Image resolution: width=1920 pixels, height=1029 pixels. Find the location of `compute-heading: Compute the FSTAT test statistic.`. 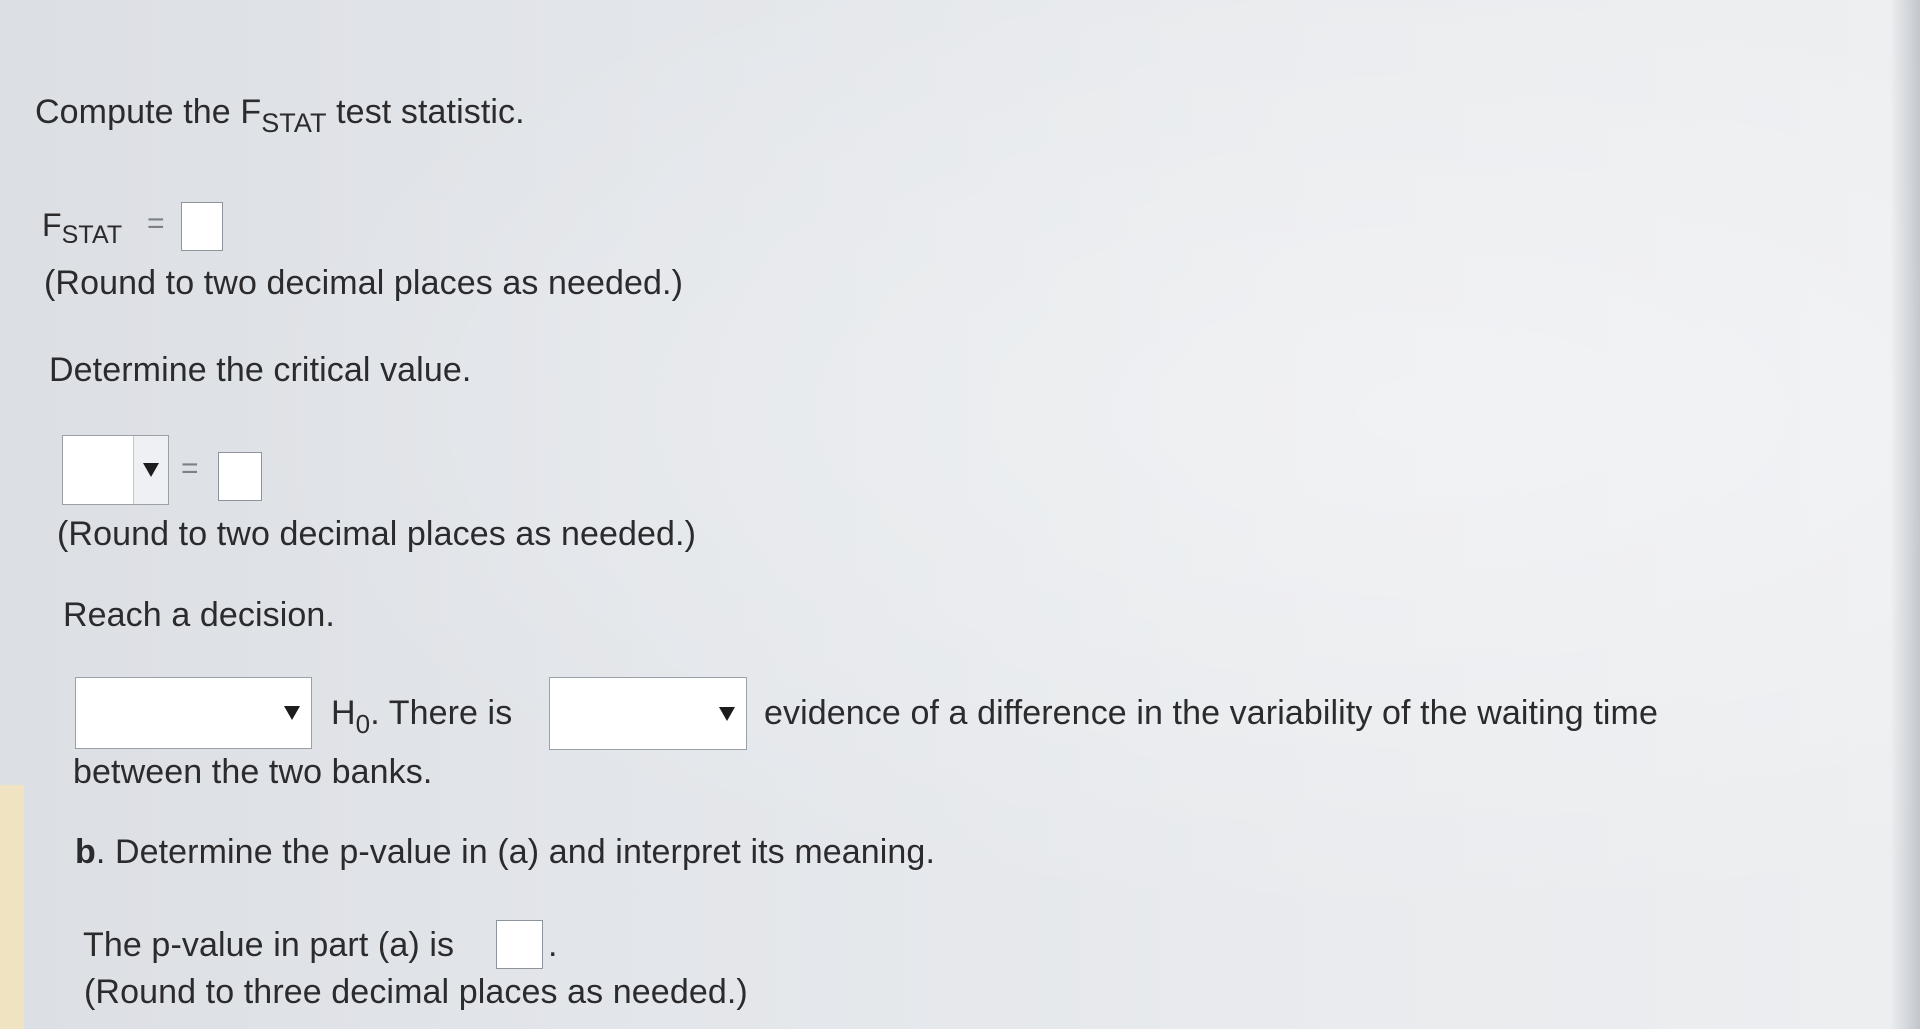

compute-heading: Compute the FSTAT test statistic. is located at coordinates (280, 115).